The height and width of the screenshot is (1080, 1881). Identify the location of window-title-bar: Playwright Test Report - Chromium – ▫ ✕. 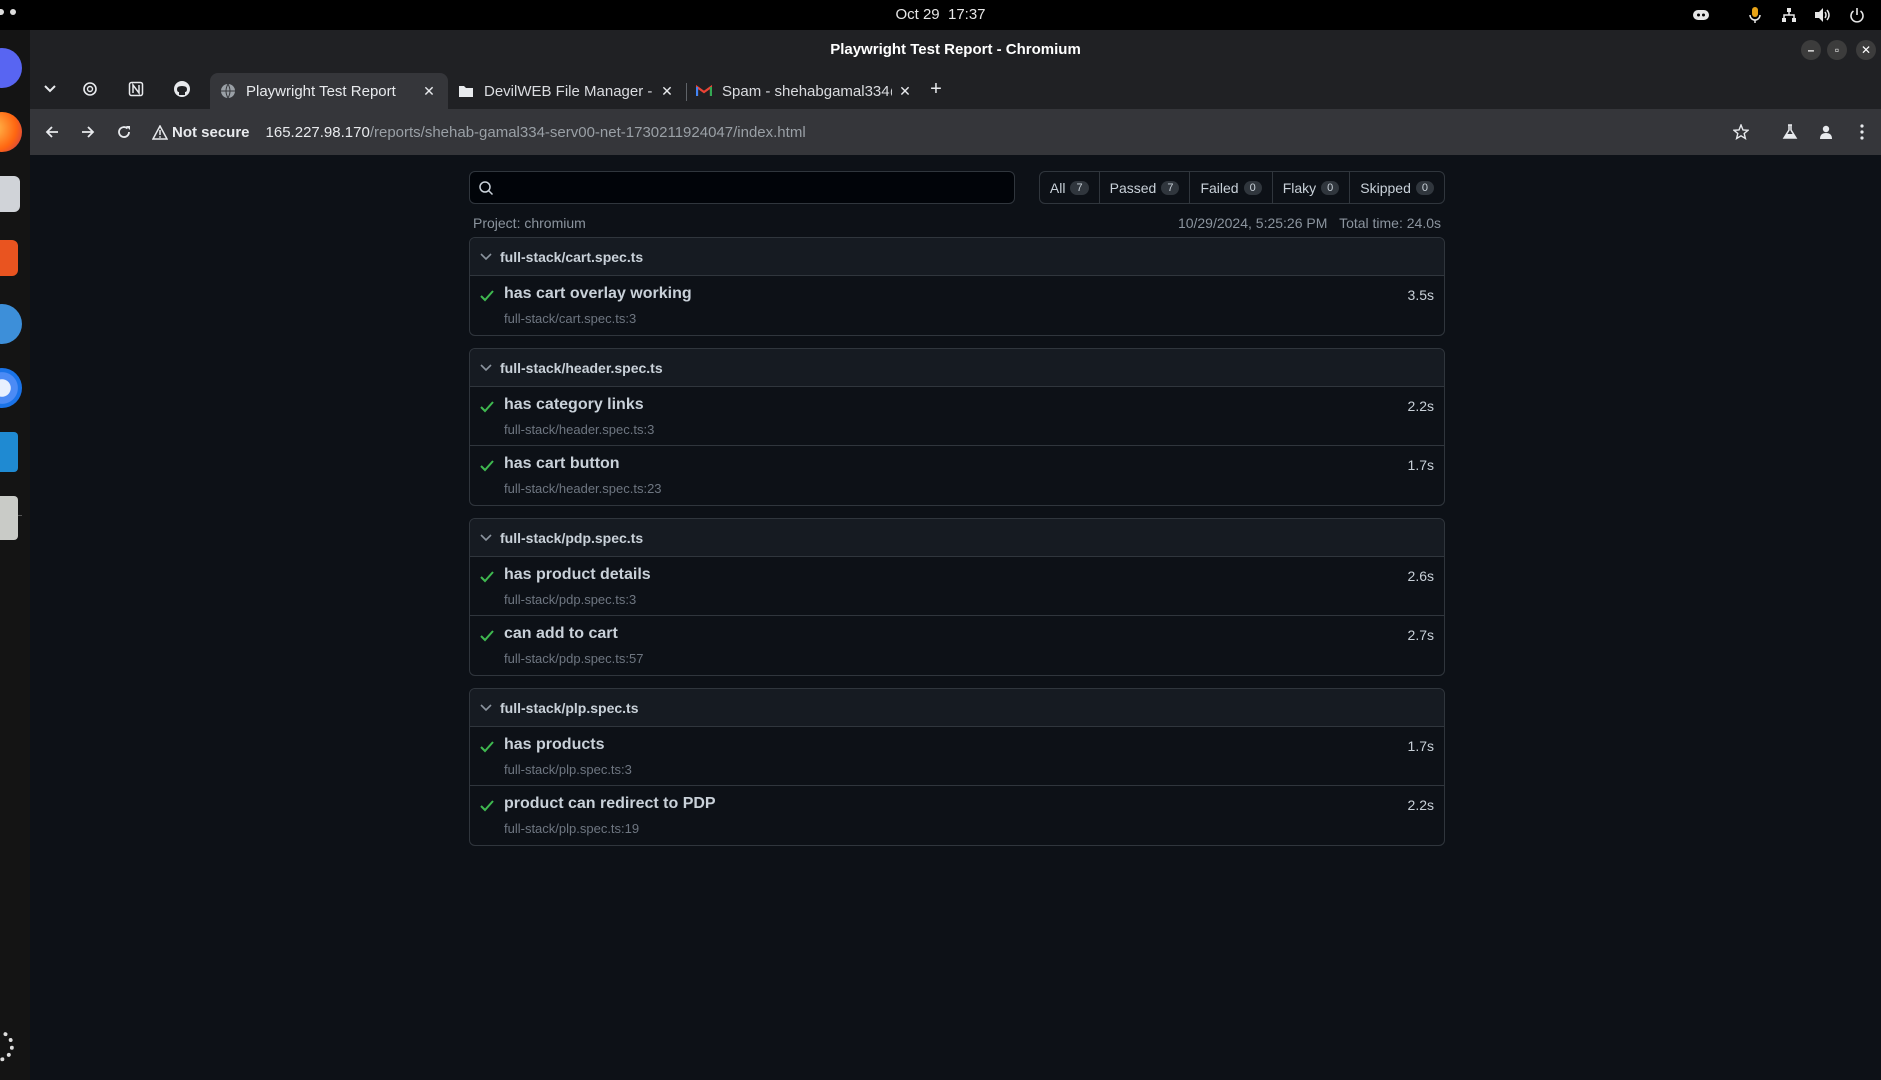
(955, 49).